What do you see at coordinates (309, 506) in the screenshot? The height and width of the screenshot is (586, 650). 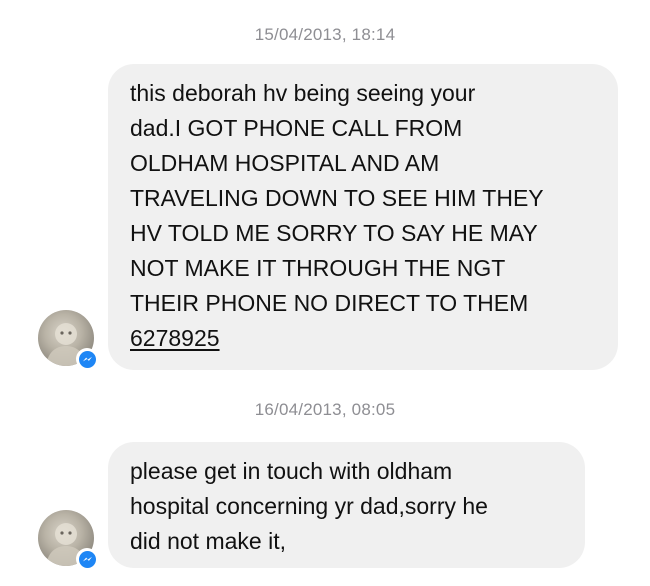 I see `message-text-line: hospital concerning yr dad,sorry he` at bounding box center [309, 506].